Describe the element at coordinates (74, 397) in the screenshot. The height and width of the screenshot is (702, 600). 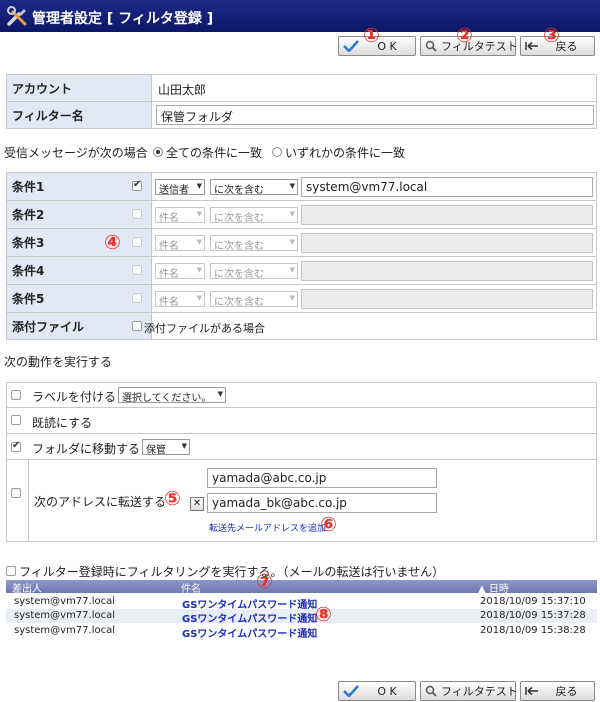
I see `label-action-text: ラベルを付ける` at that location.